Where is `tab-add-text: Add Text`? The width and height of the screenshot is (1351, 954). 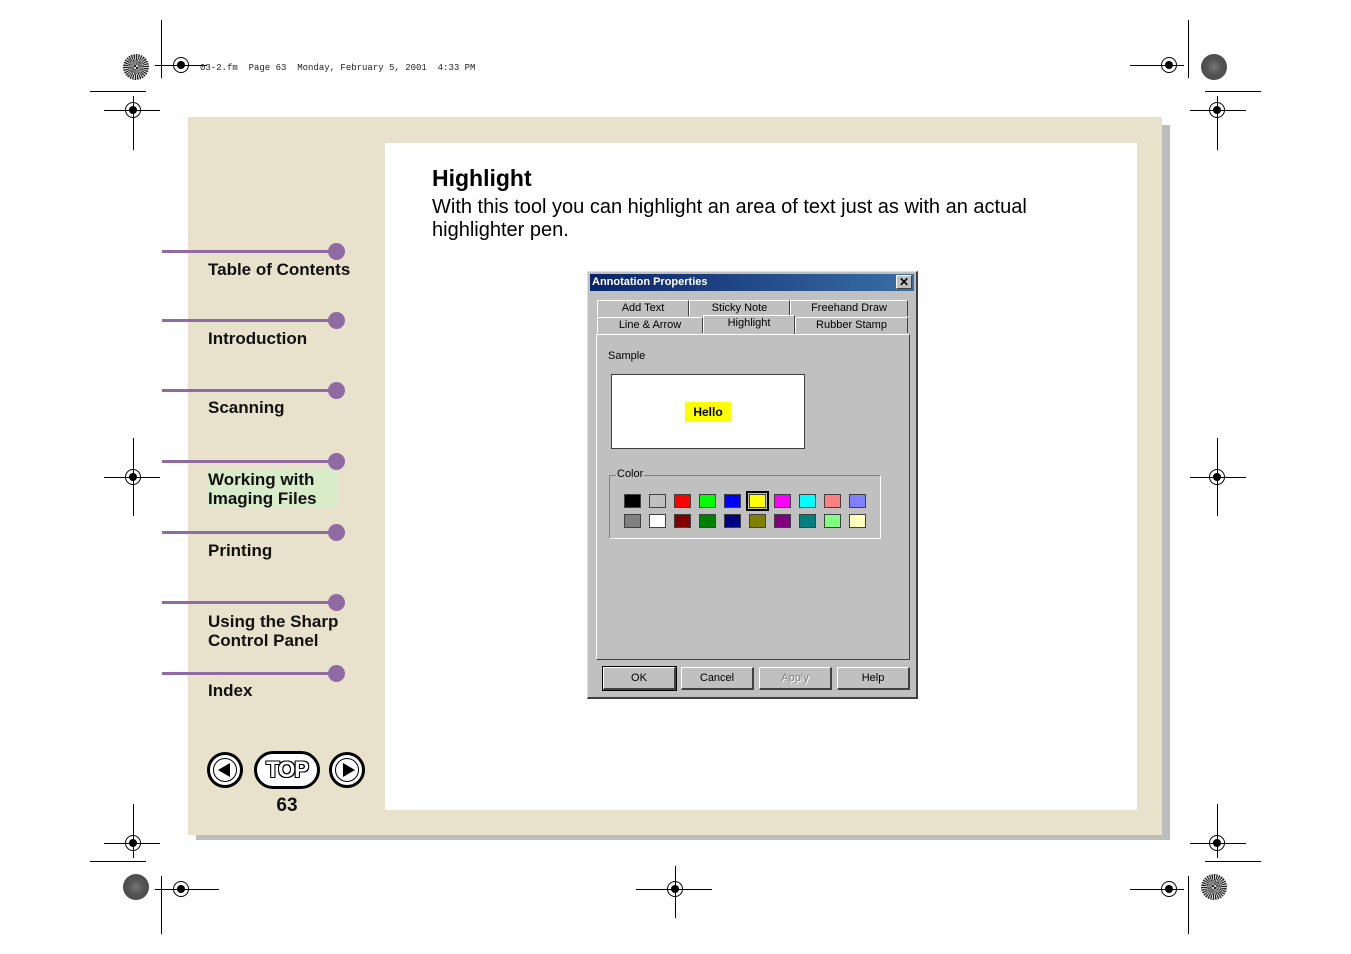 tab-add-text: Add Text is located at coordinates (643, 308).